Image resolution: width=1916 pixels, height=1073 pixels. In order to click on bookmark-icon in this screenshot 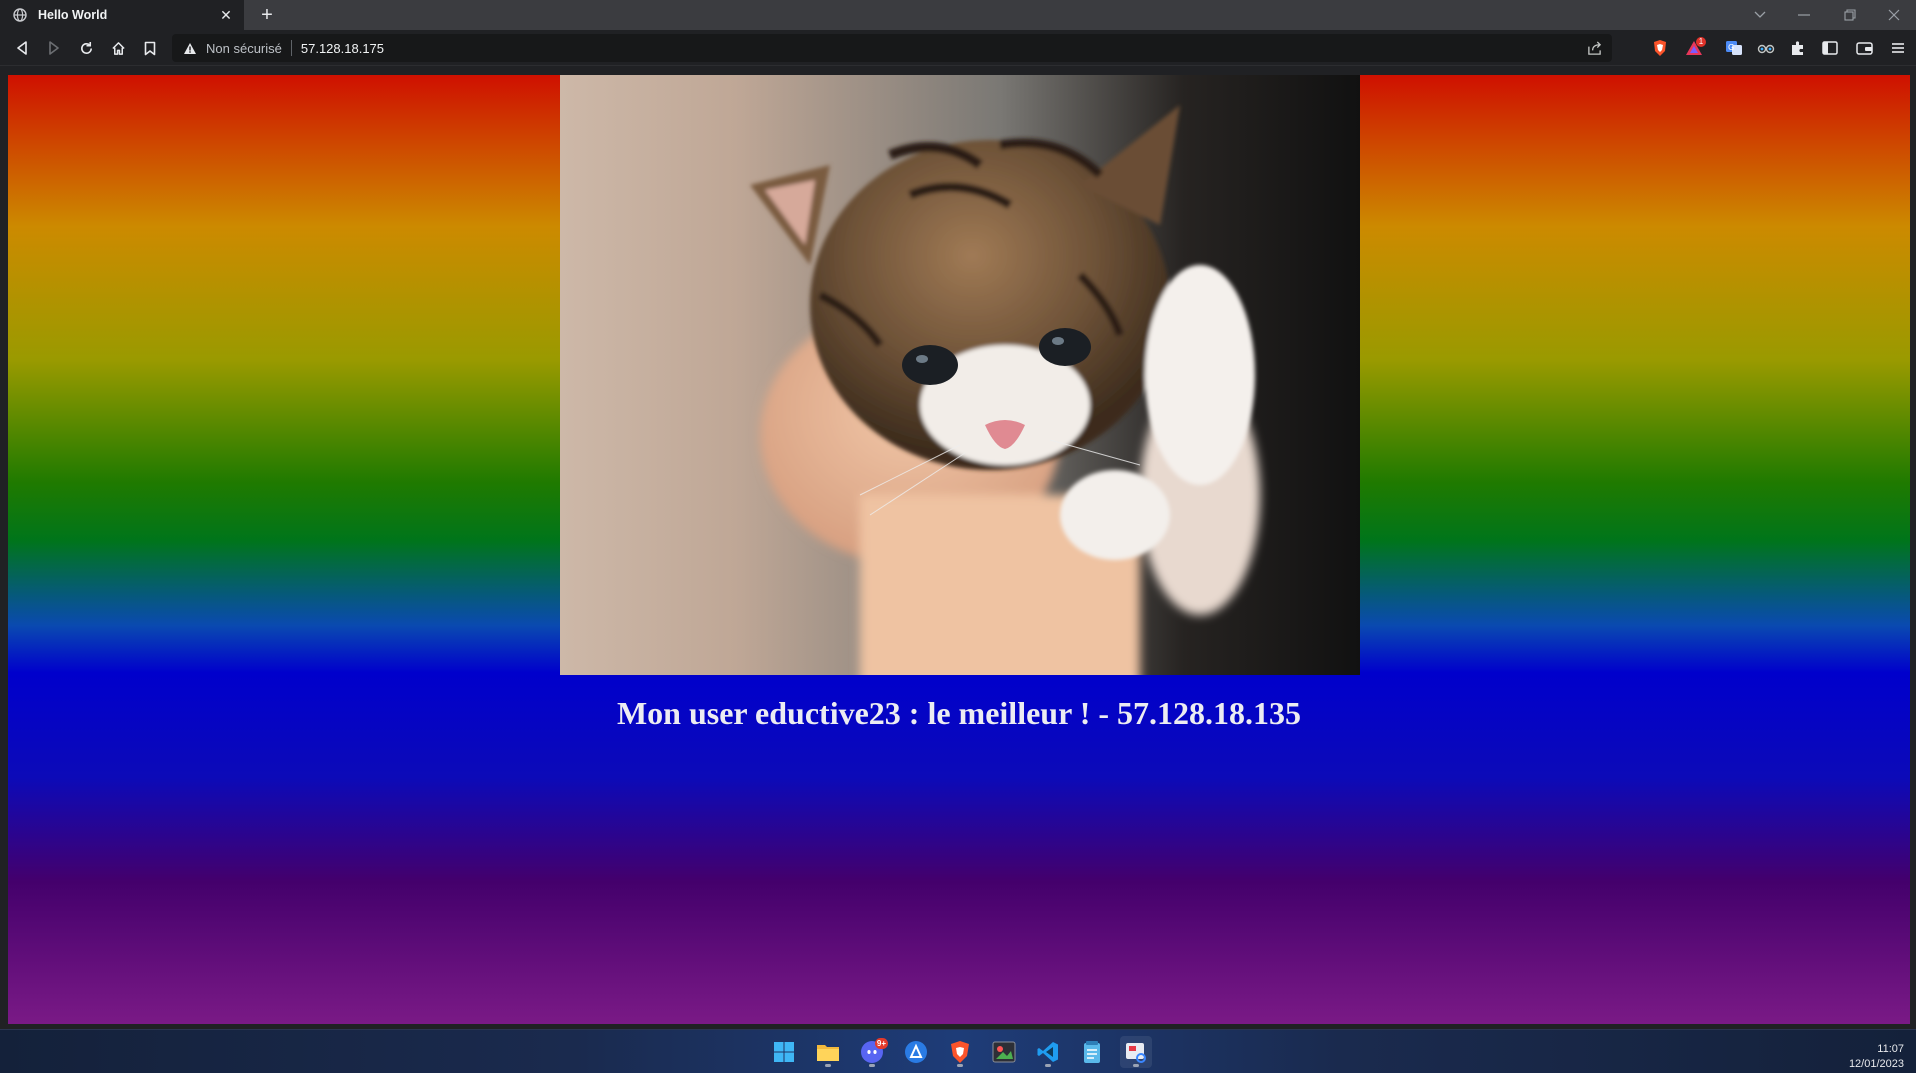, I will do `click(150, 48)`.